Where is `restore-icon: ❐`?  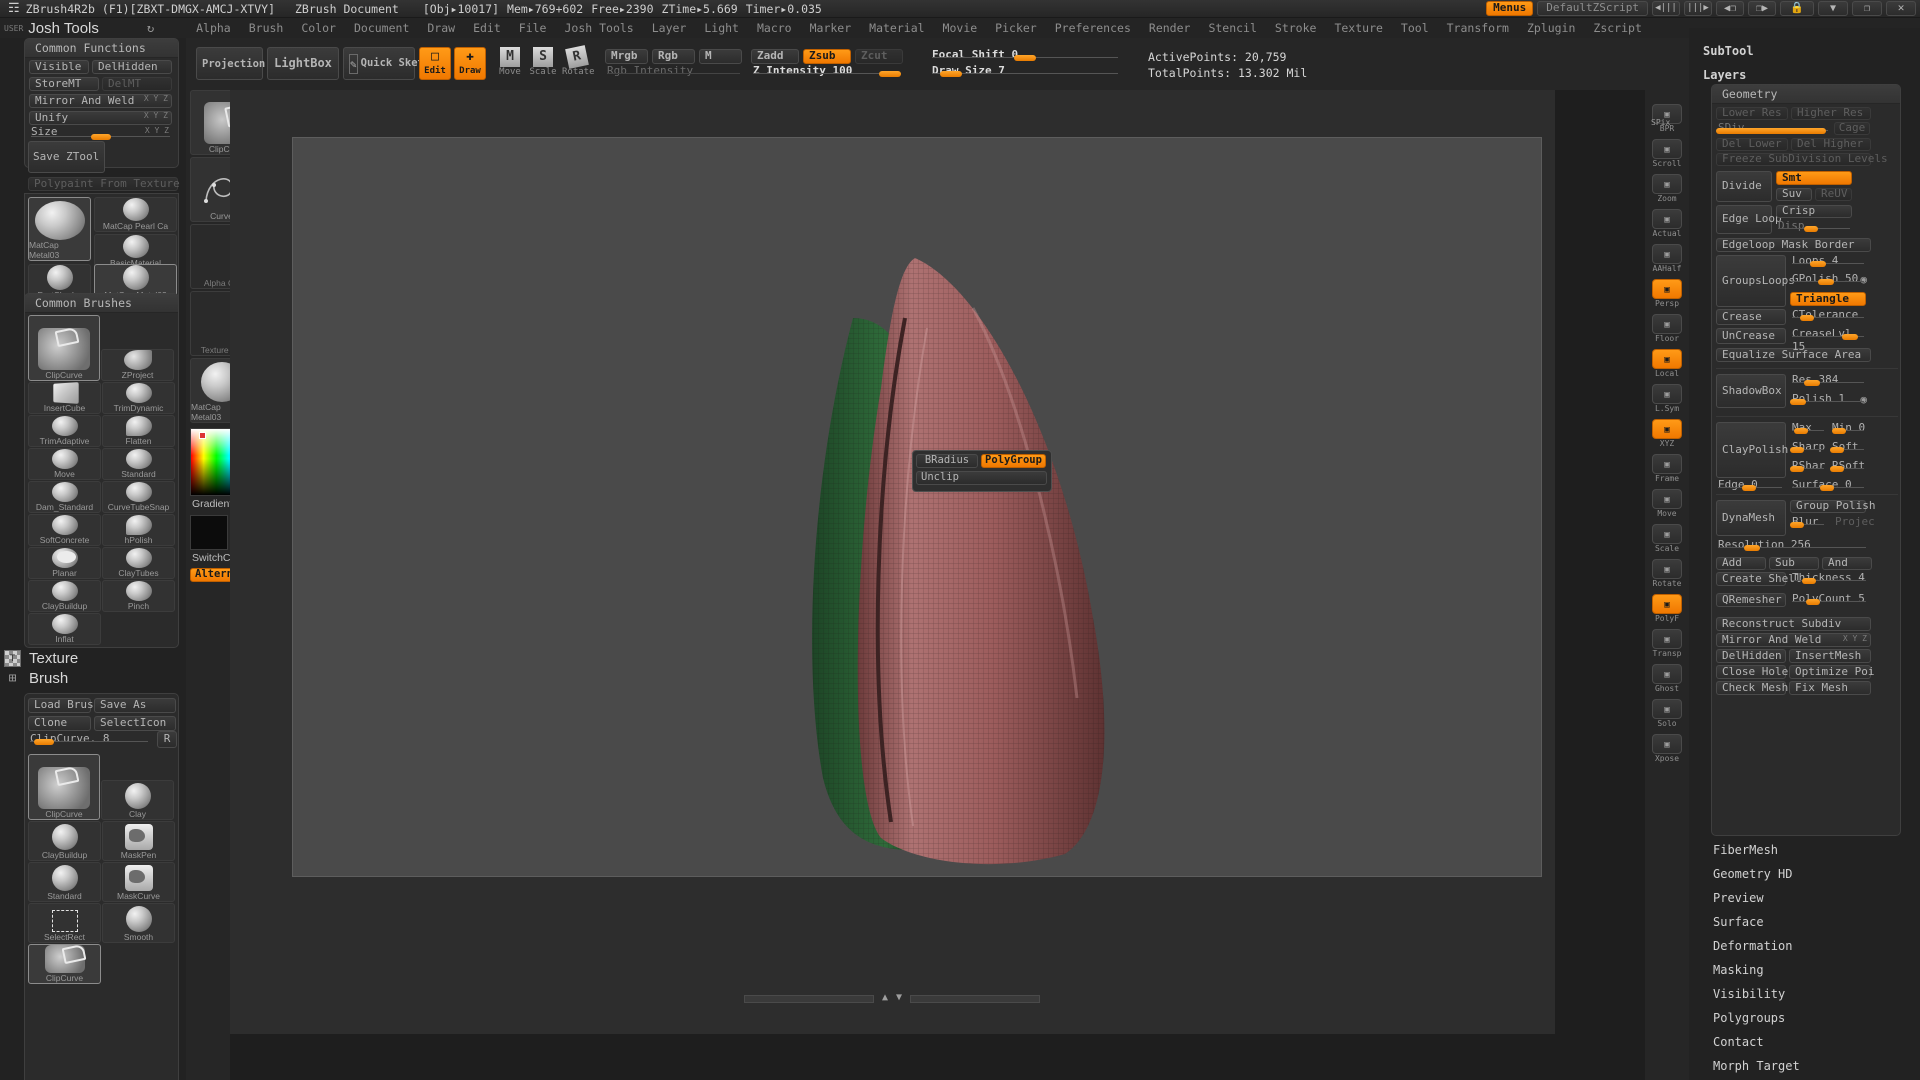 restore-icon: ❐ is located at coordinates (1867, 8).